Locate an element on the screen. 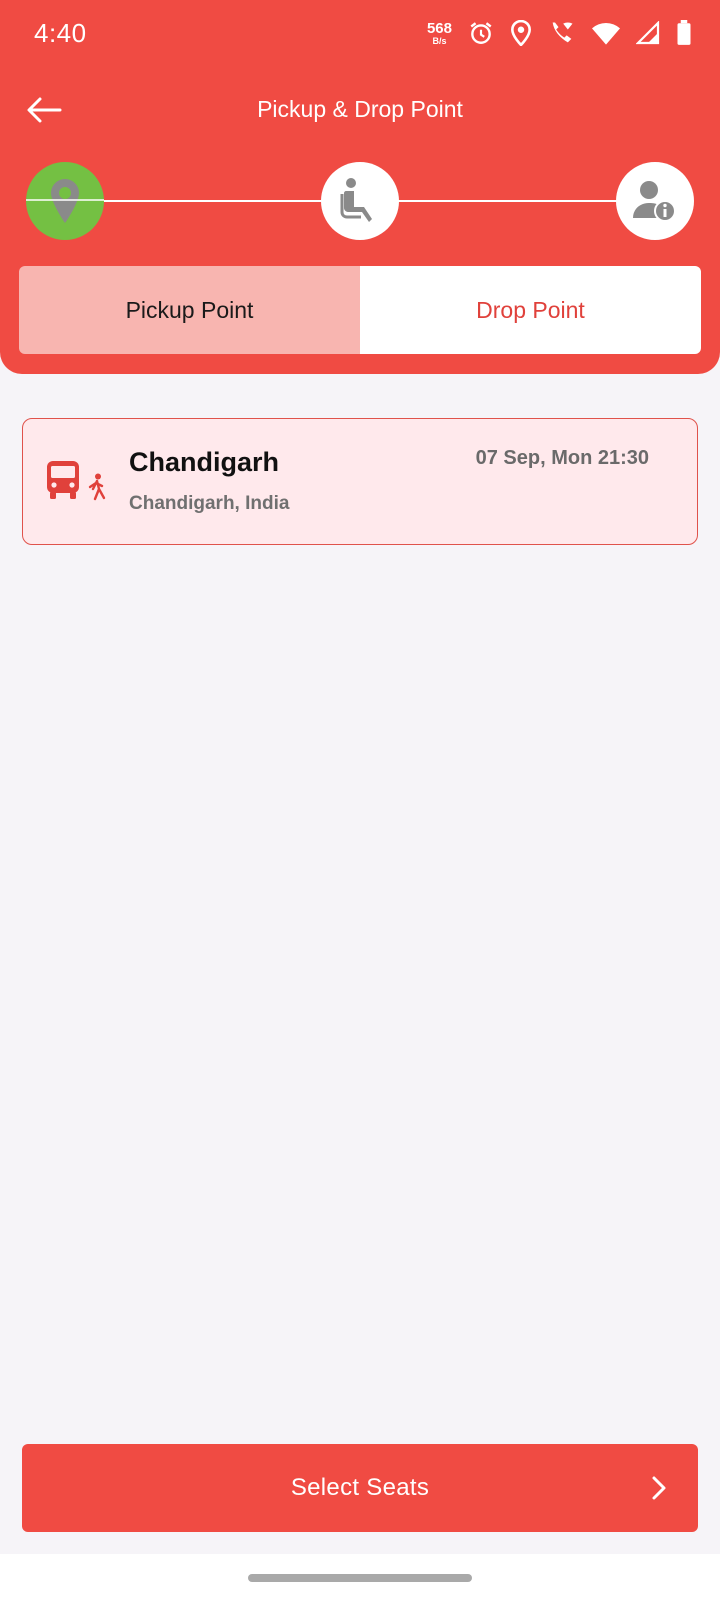 This screenshot has width=720, height=1600. location-pin-icon is located at coordinates (65, 201).